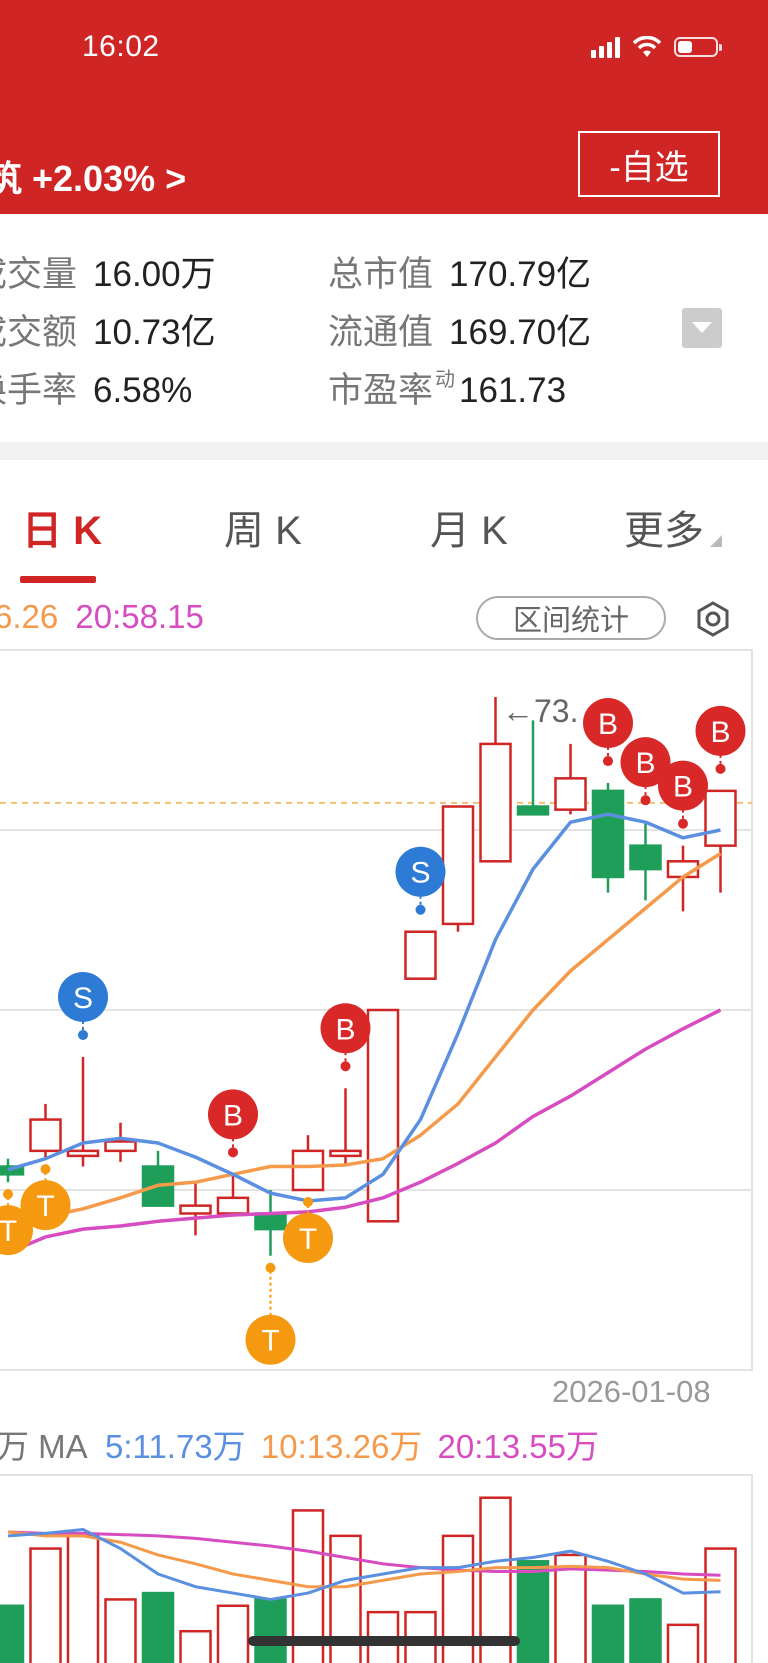 This screenshot has height=1663, width=768. I want to click on tab-monthly-k: 月 K, so click(469, 527).